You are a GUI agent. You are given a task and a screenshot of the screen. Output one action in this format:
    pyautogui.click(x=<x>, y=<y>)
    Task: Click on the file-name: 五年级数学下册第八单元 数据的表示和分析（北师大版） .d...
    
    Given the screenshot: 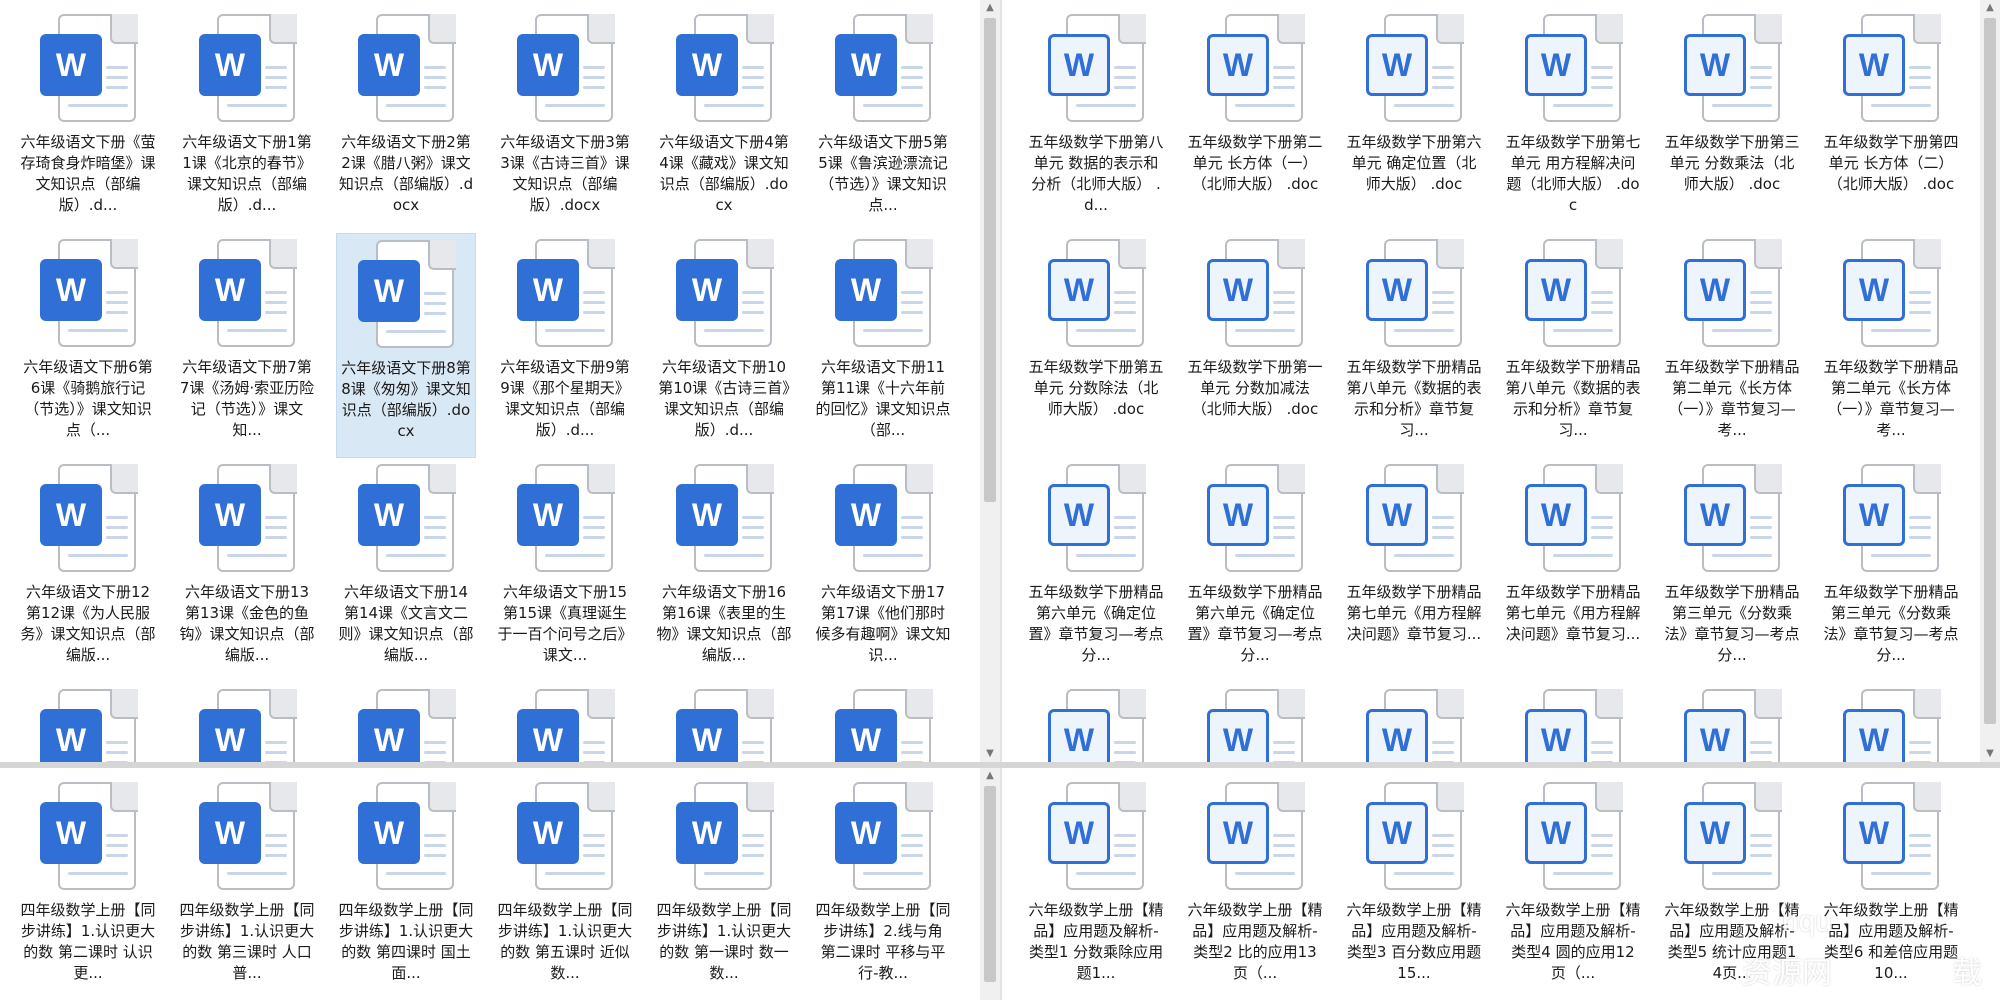 What is the action you would take?
    pyautogui.click(x=1096, y=173)
    